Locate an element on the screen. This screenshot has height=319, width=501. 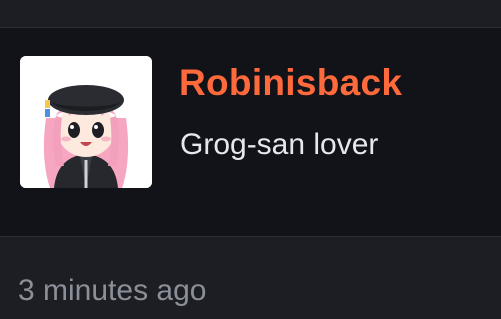
user-bio: Grog-san lover is located at coordinates (279, 144).